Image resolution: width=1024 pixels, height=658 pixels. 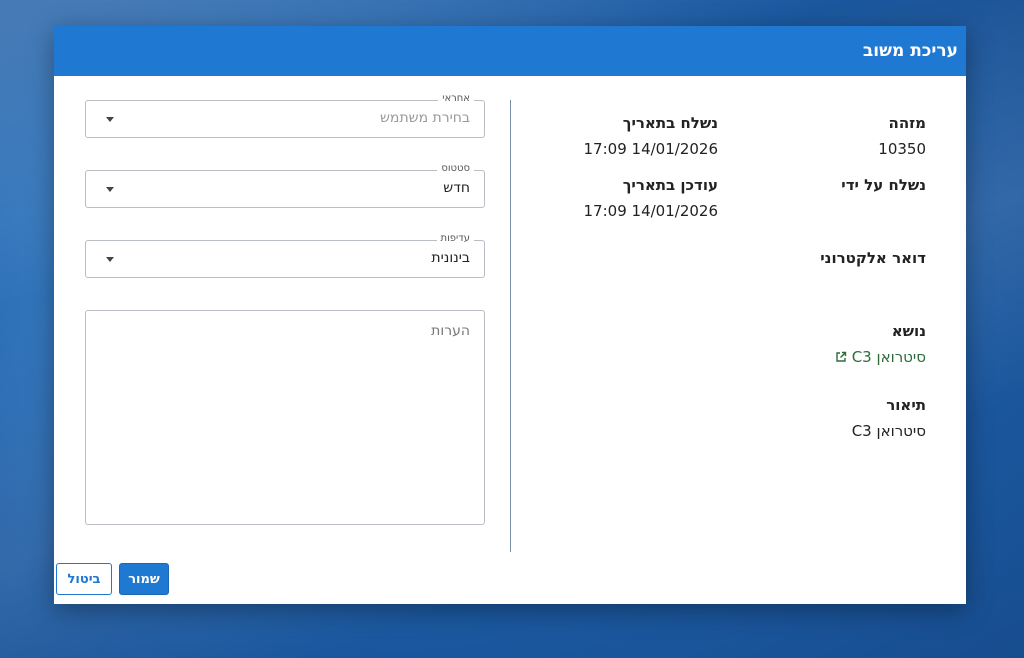 I want to click on email-label: דואר אלקטרוני, so click(x=873, y=258).